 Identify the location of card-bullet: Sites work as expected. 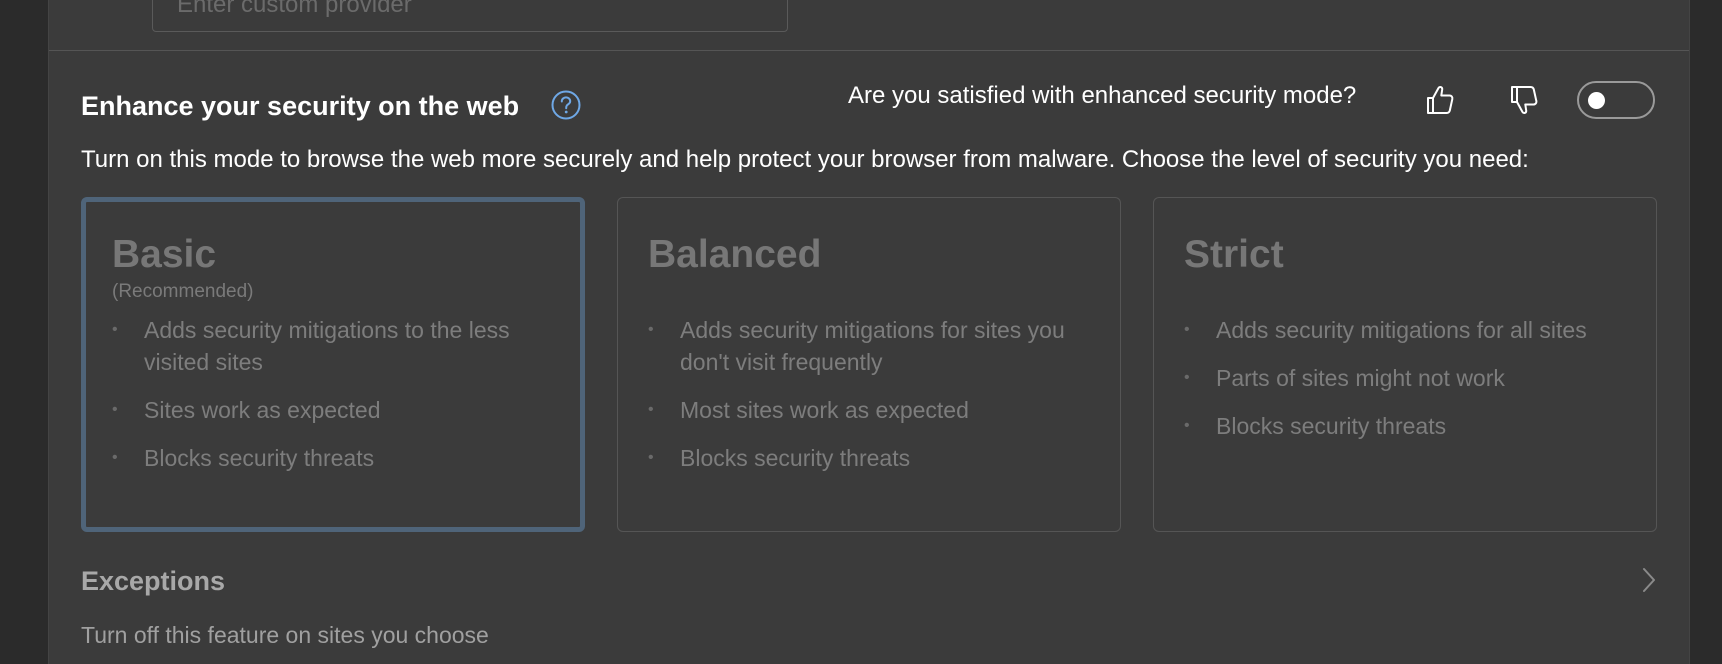
(334, 410).